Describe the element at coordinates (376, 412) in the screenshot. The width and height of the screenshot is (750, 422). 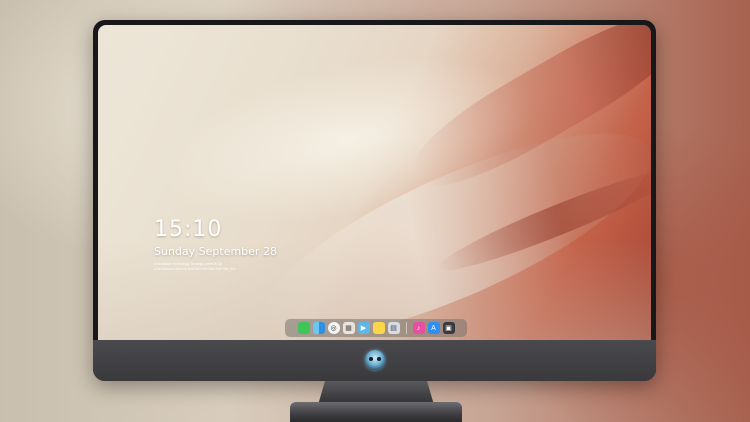
I see `monitor-stand-base` at that location.